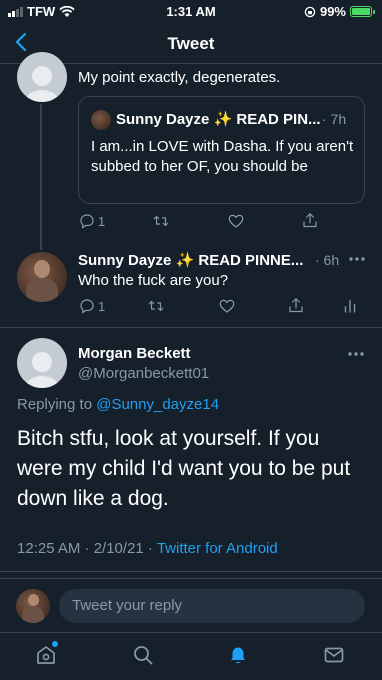 Image resolution: width=382 pixels, height=680 pixels. What do you see at coordinates (143, 373) in the screenshot?
I see `author-handle: @Morganbeckett01` at bounding box center [143, 373].